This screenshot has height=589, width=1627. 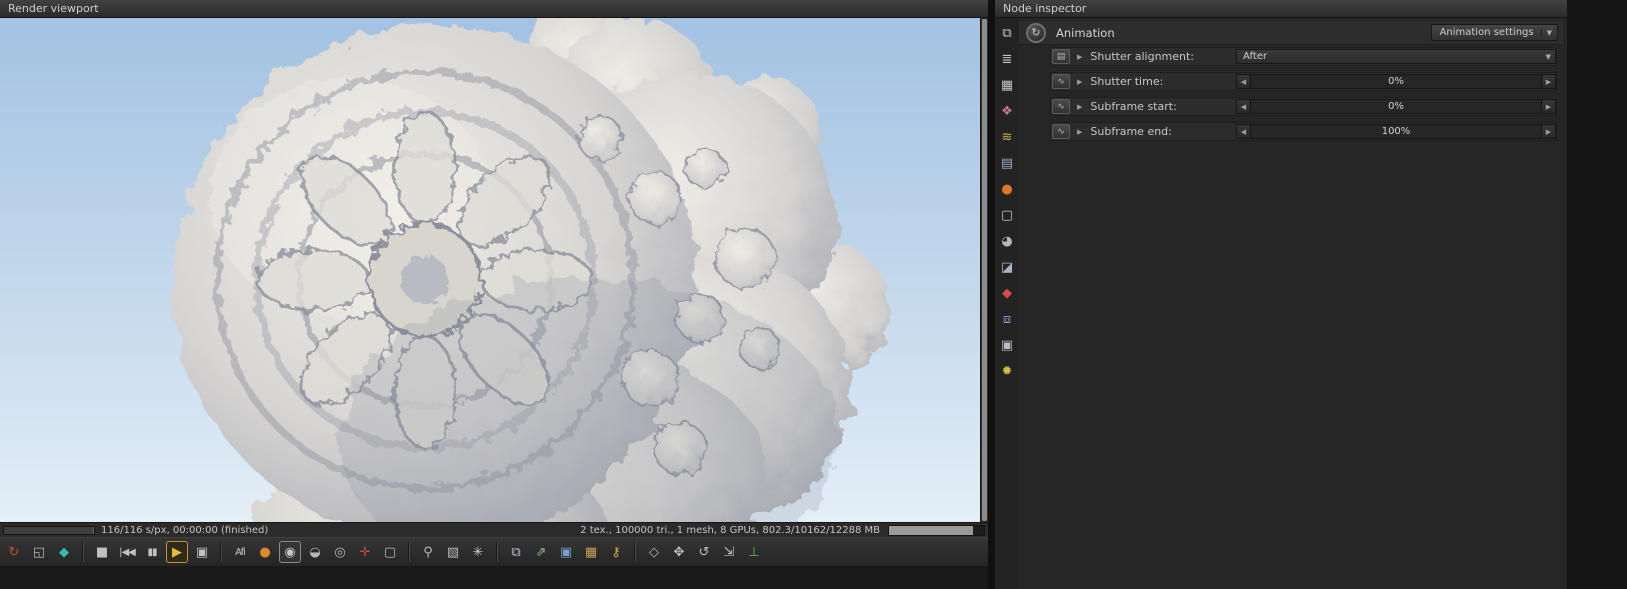 I want to click on resize-viewport-icon: ◱, so click(x=39, y=552).